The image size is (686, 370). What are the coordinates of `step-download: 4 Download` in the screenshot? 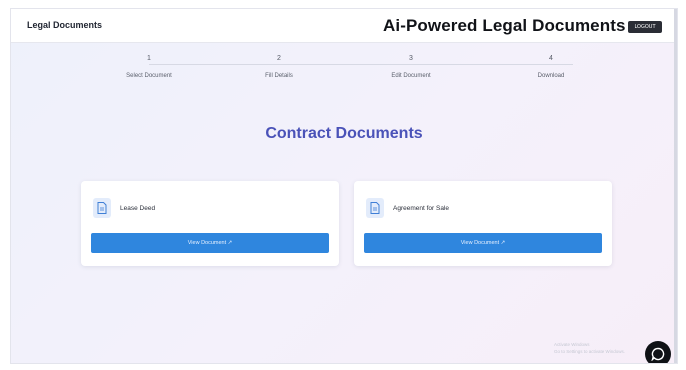 It's located at (551, 66).